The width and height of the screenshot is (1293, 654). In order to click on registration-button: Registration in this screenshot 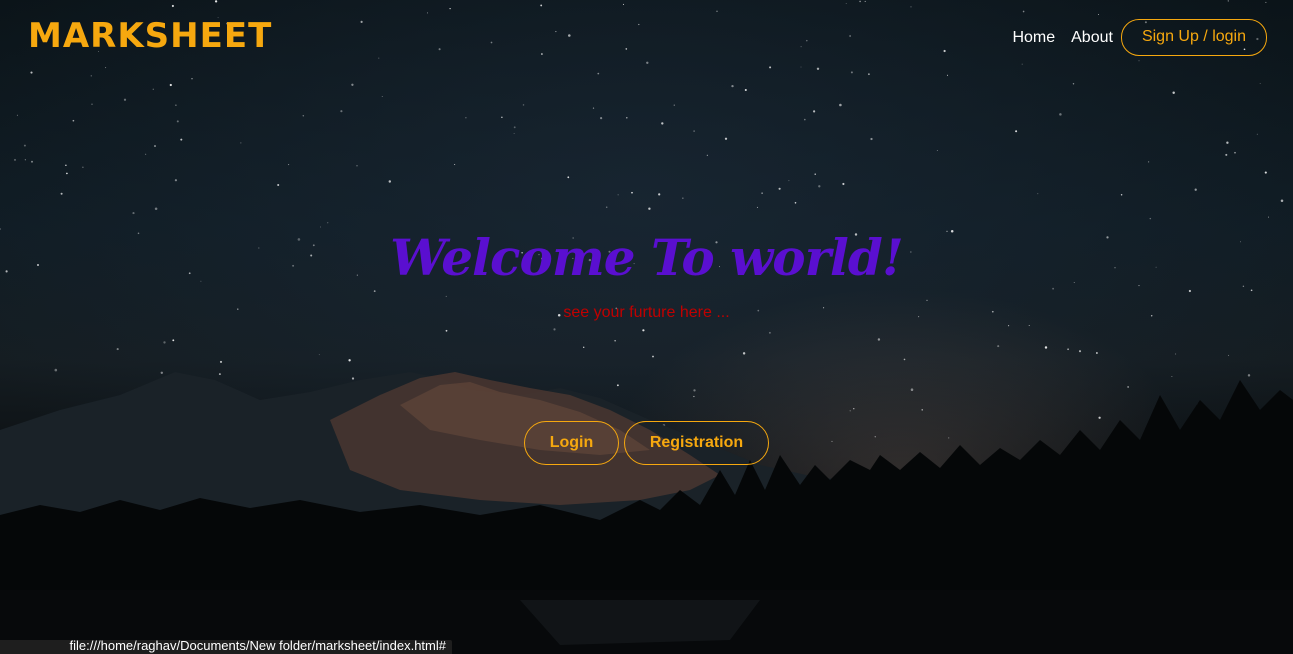, I will do `click(696, 443)`.